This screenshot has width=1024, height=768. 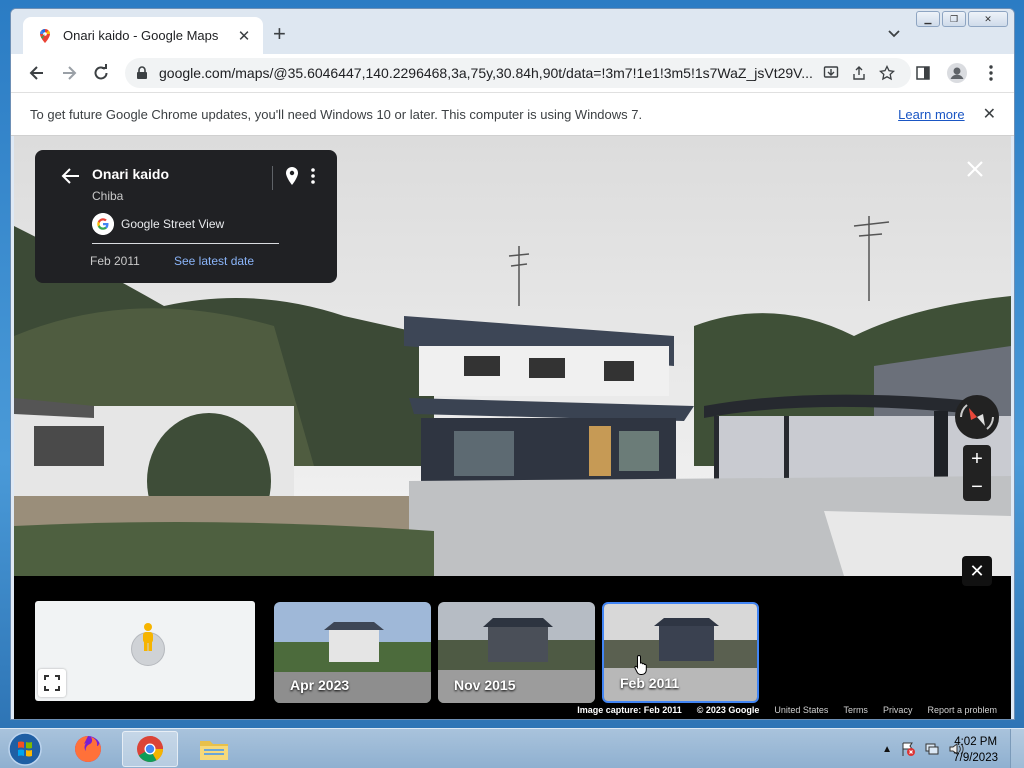 I want to click on zoom-controls: + −, so click(x=977, y=473).